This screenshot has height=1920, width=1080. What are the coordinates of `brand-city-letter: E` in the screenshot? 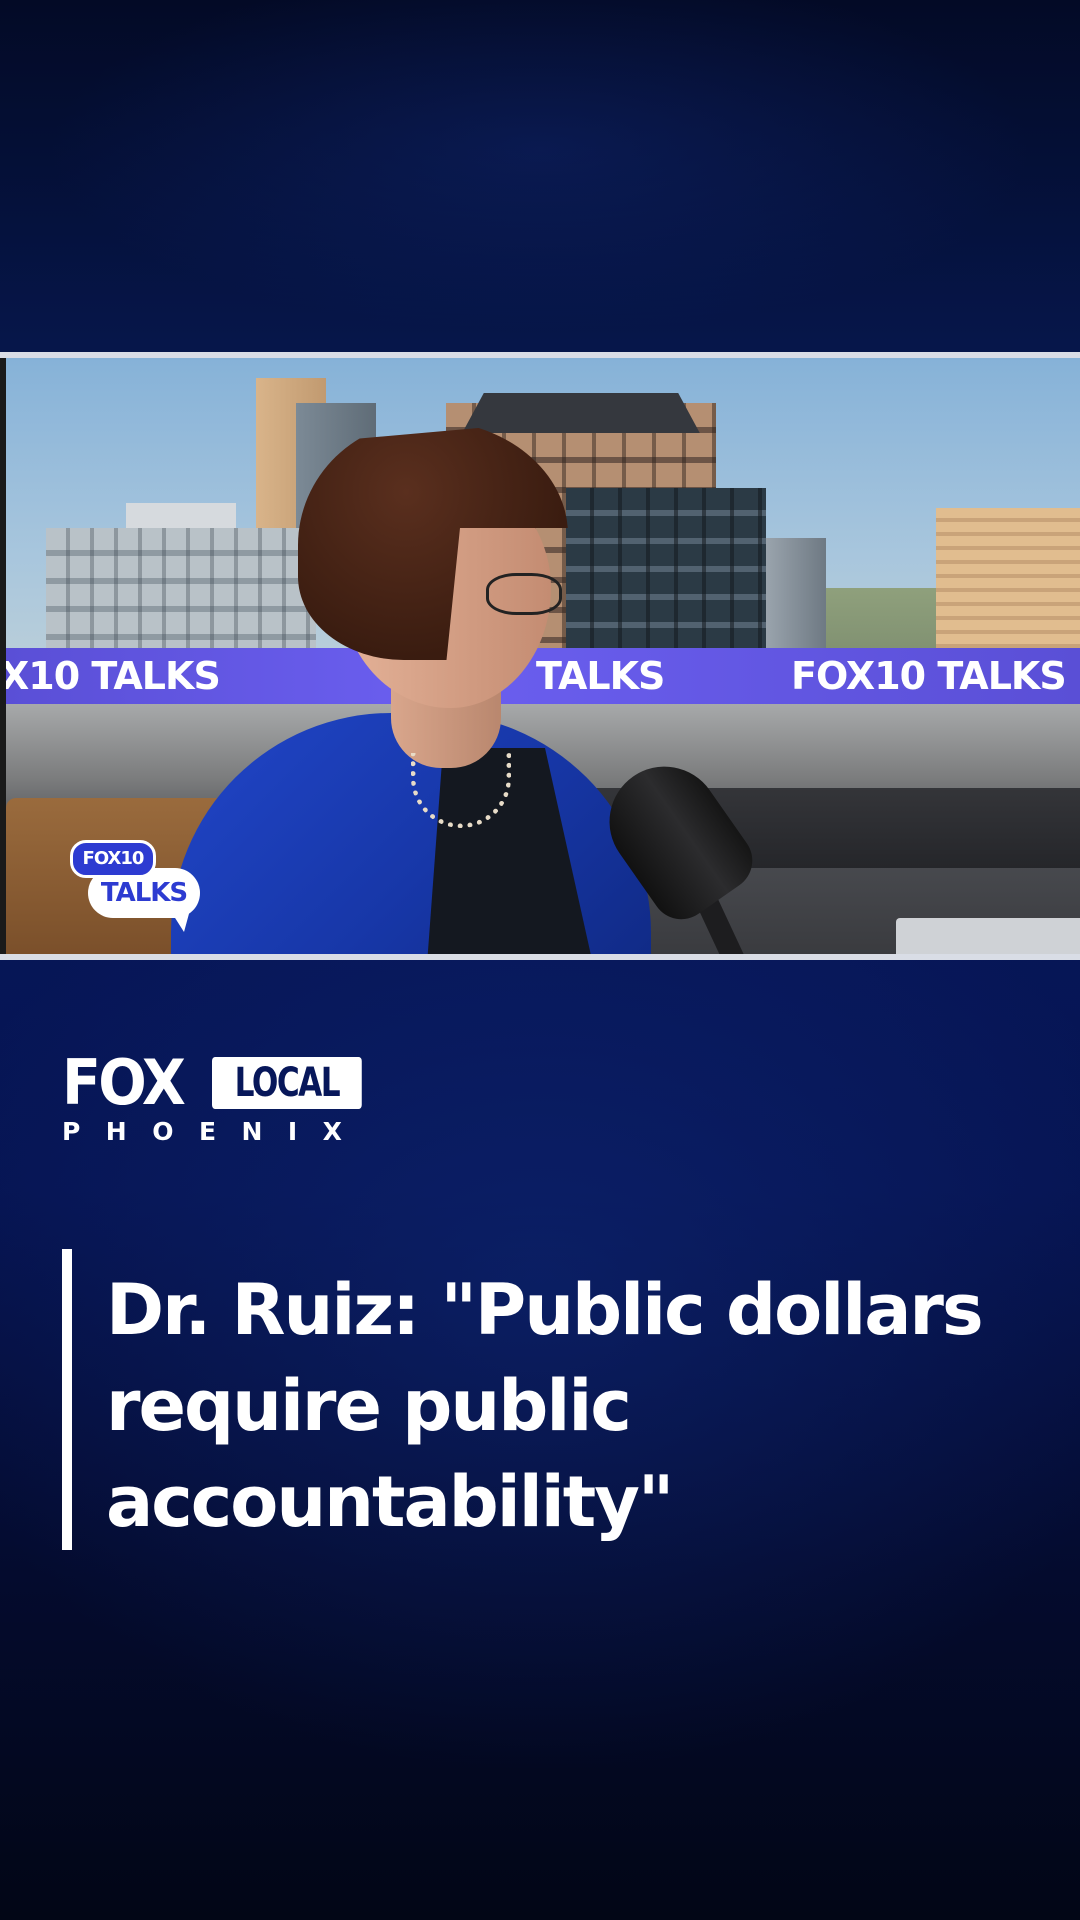 It's located at (207, 1131).